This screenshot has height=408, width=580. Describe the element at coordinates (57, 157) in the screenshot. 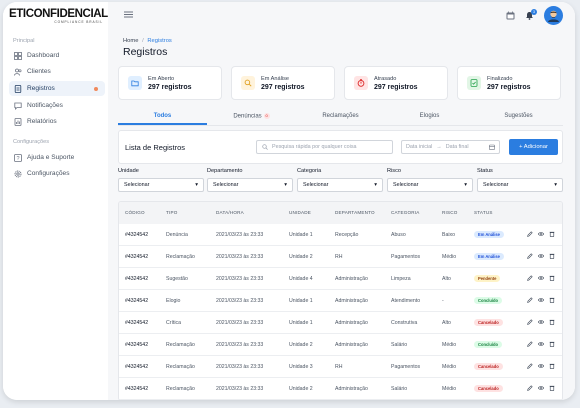

I see `sidebar-item-ajuda: ? Ajuda e Suporte` at that location.